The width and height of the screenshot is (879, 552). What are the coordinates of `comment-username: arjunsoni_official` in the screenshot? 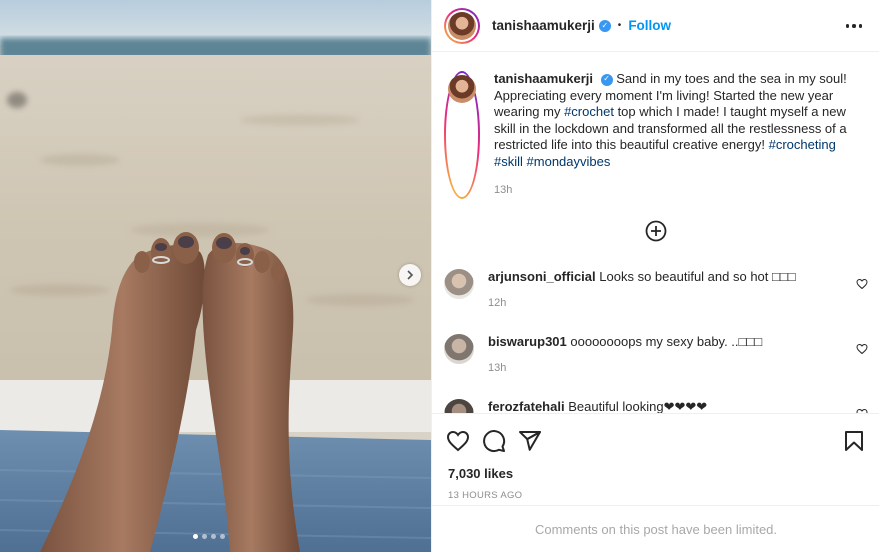 It's located at (542, 276).